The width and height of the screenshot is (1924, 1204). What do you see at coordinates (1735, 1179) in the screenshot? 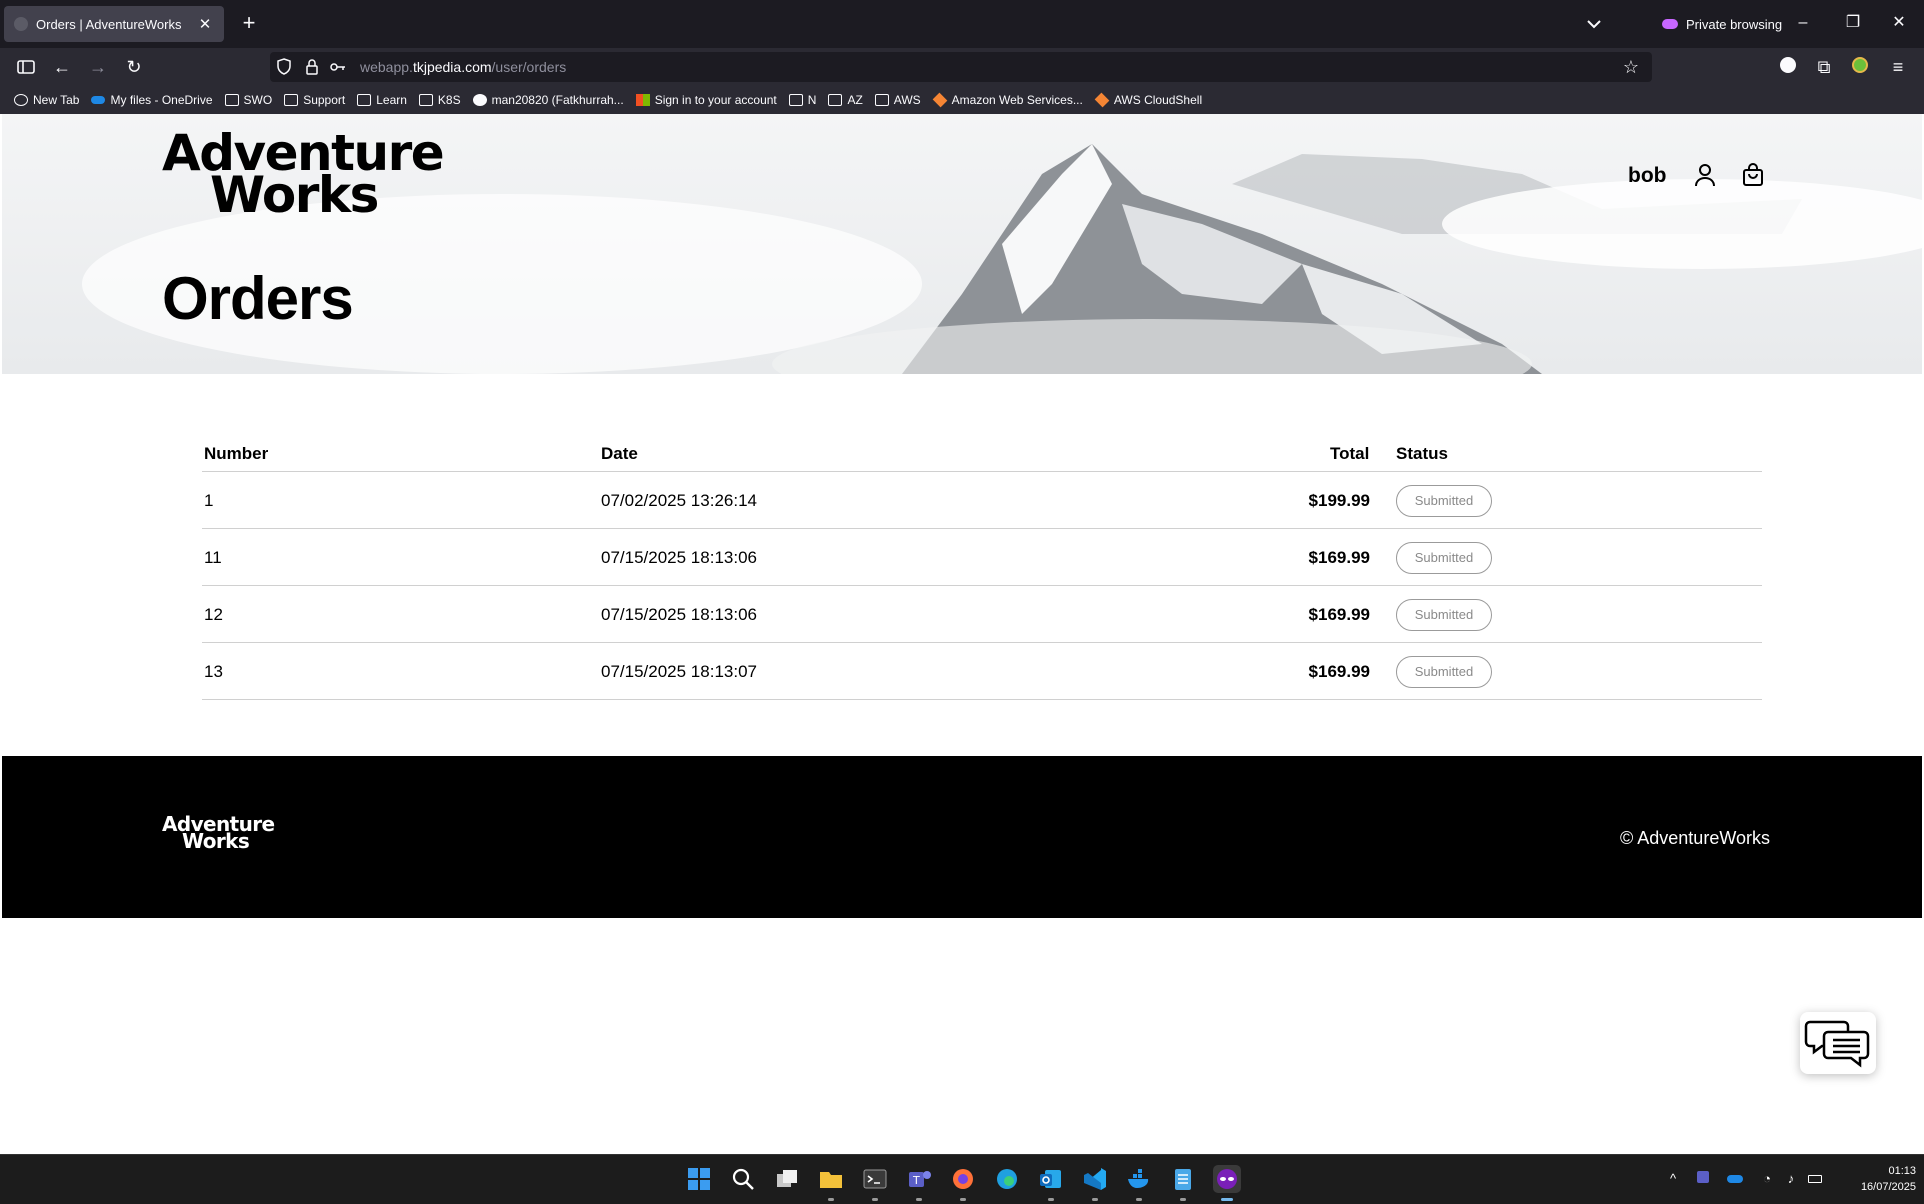
I see `tray-onedrive-icon` at bounding box center [1735, 1179].